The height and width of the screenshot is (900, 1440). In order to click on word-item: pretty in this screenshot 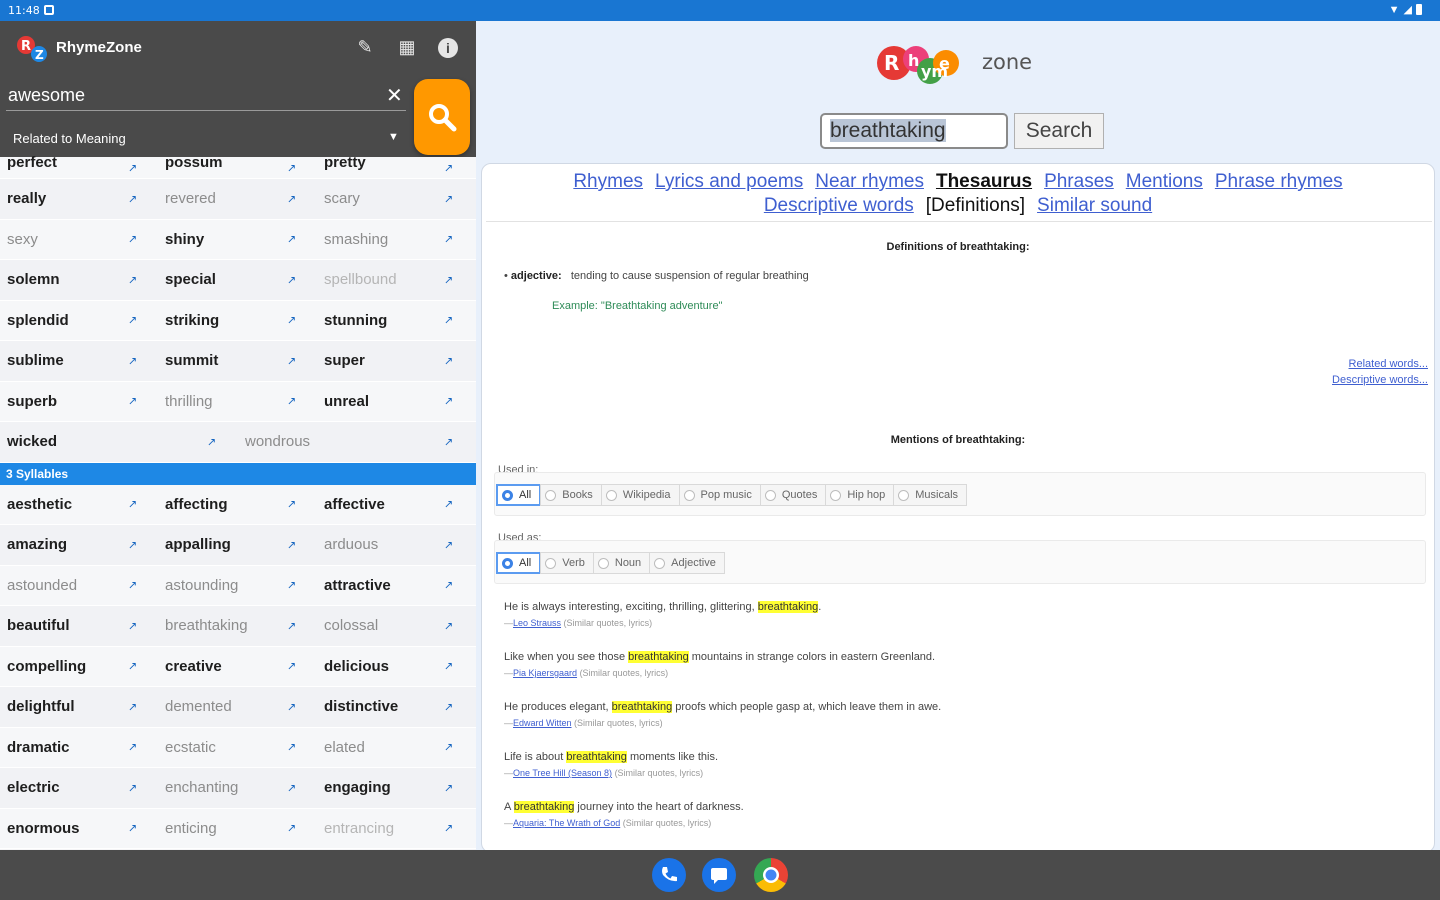, I will do `click(345, 164)`.